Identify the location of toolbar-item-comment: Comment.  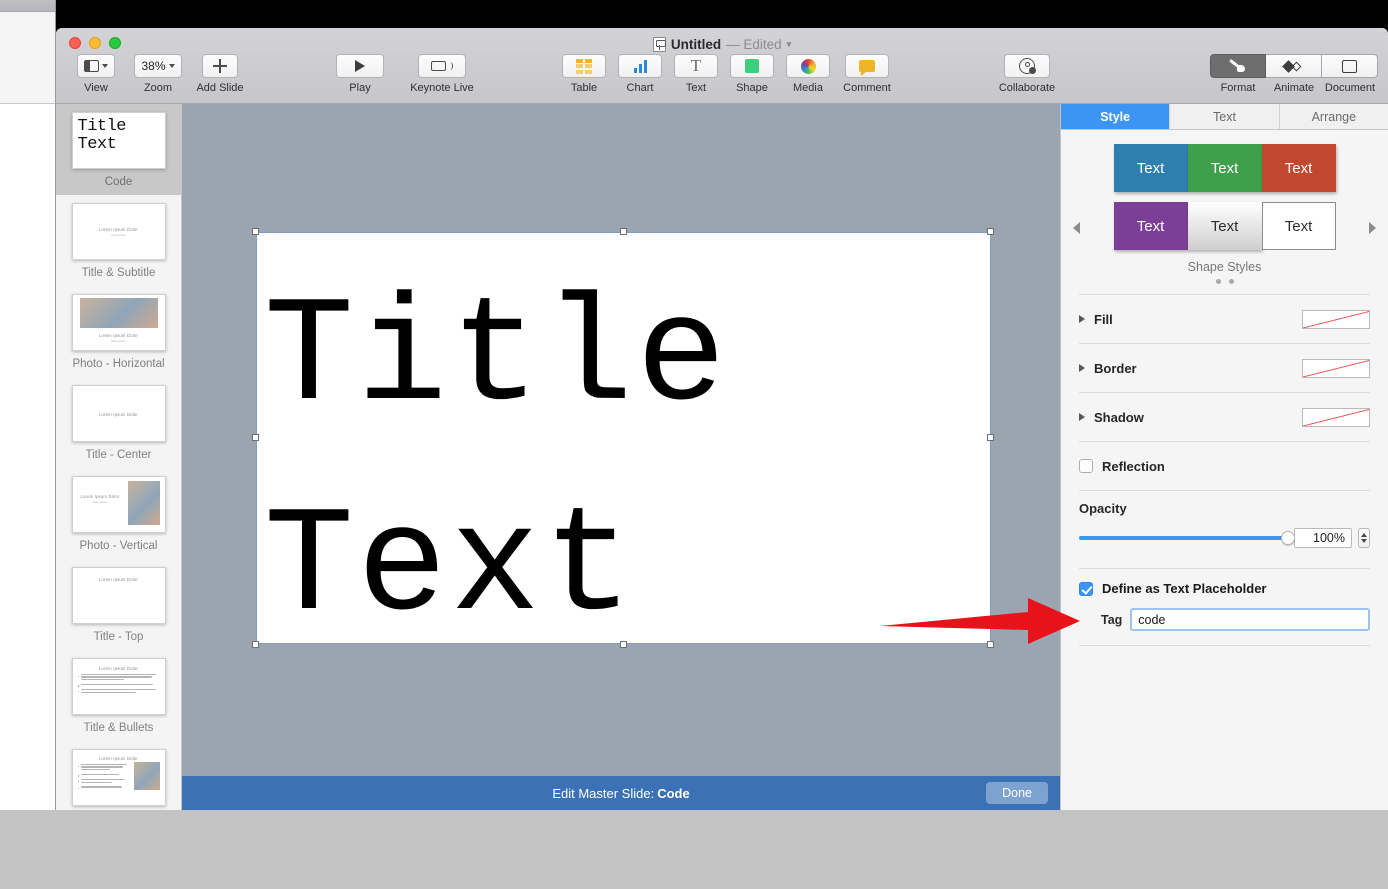
(867, 74).